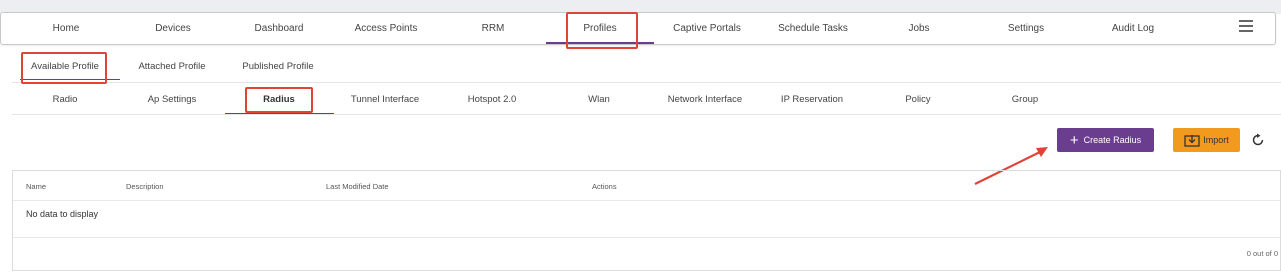 Image resolution: width=1281 pixels, height=273 pixels. Describe the element at coordinates (357, 186) in the screenshot. I see `column-header-last-modified: Last Modified Date` at that location.